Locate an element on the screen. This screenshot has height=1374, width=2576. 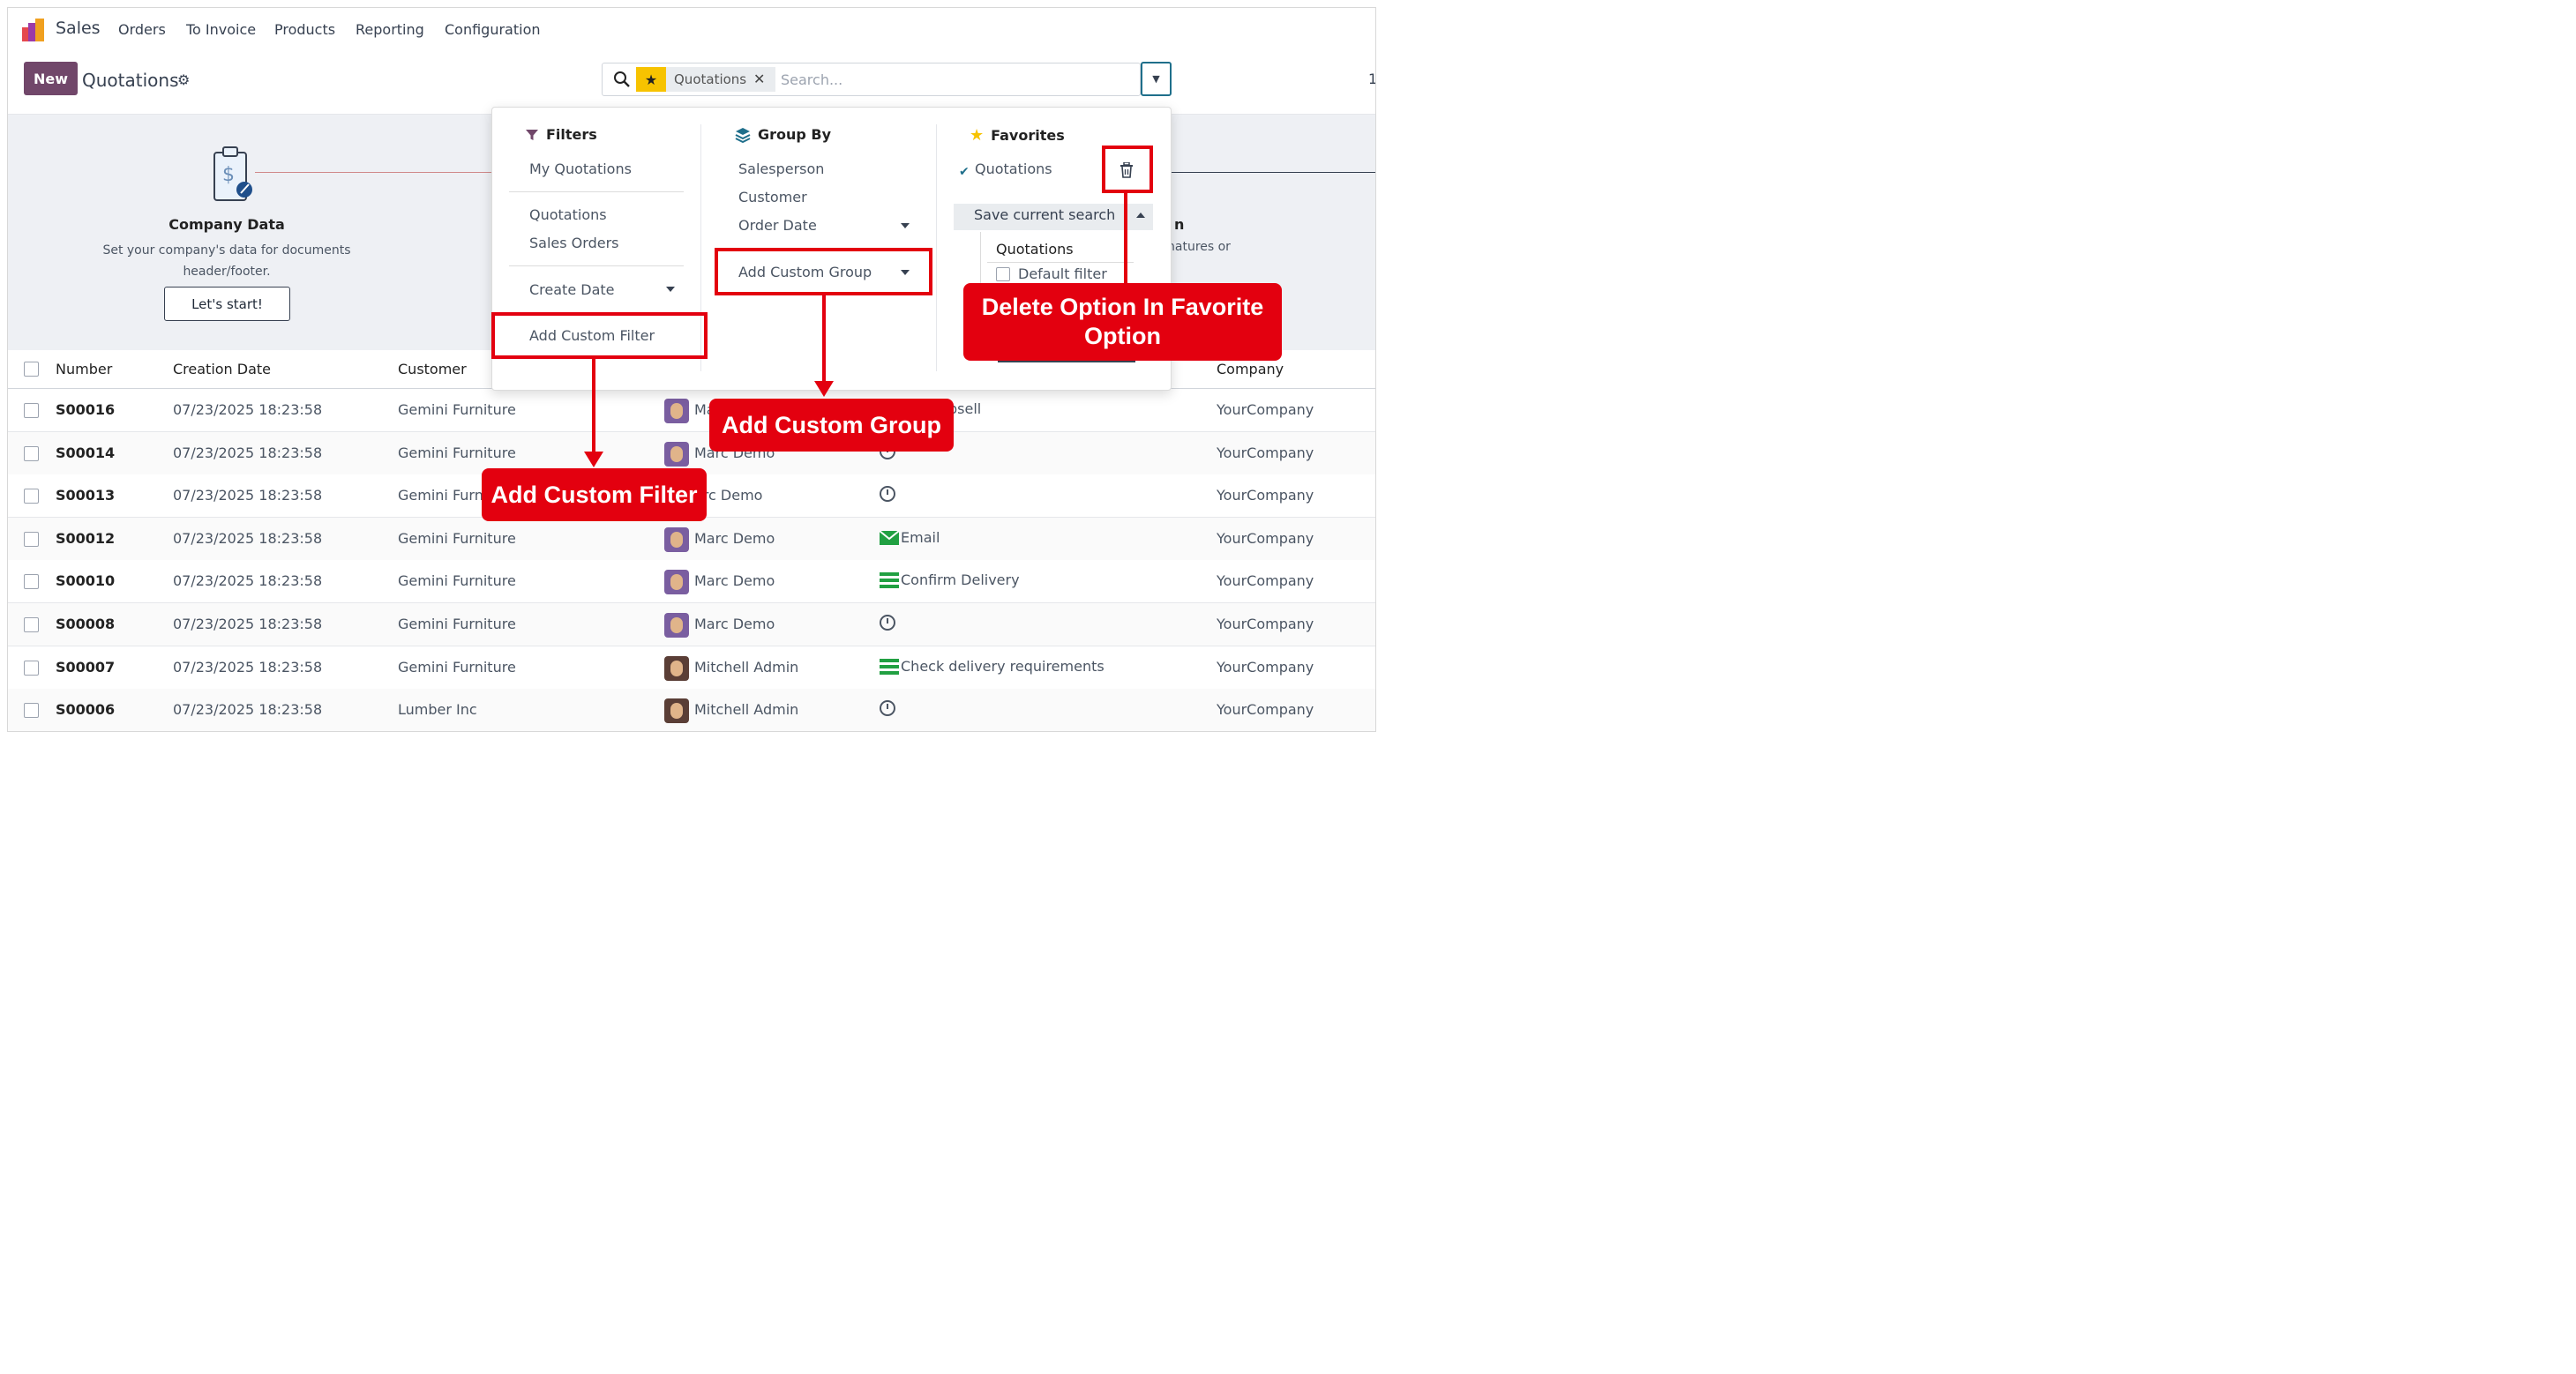
cell-customer: Lumber Inc is located at coordinates (438, 709).